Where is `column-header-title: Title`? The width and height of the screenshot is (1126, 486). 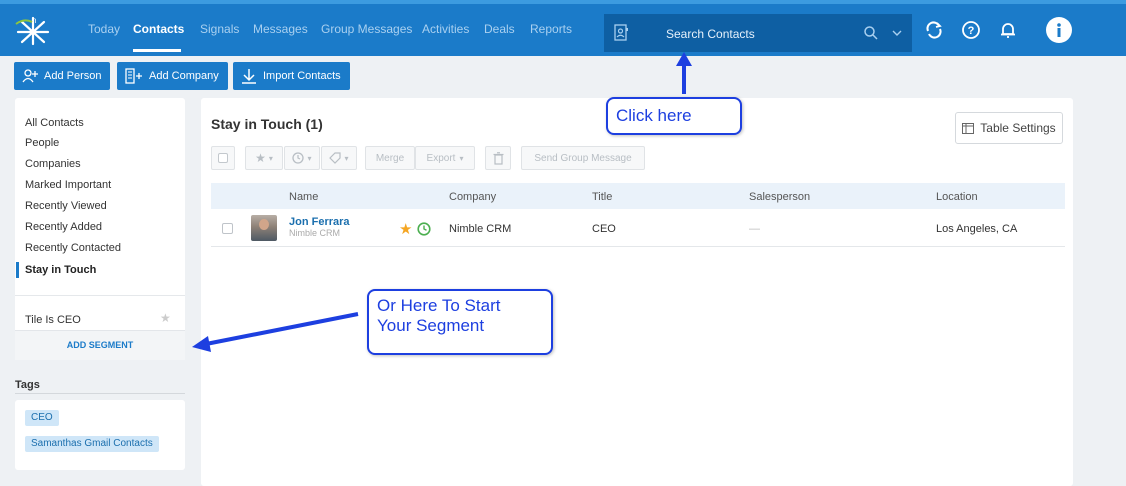 column-header-title: Title is located at coordinates (602, 197).